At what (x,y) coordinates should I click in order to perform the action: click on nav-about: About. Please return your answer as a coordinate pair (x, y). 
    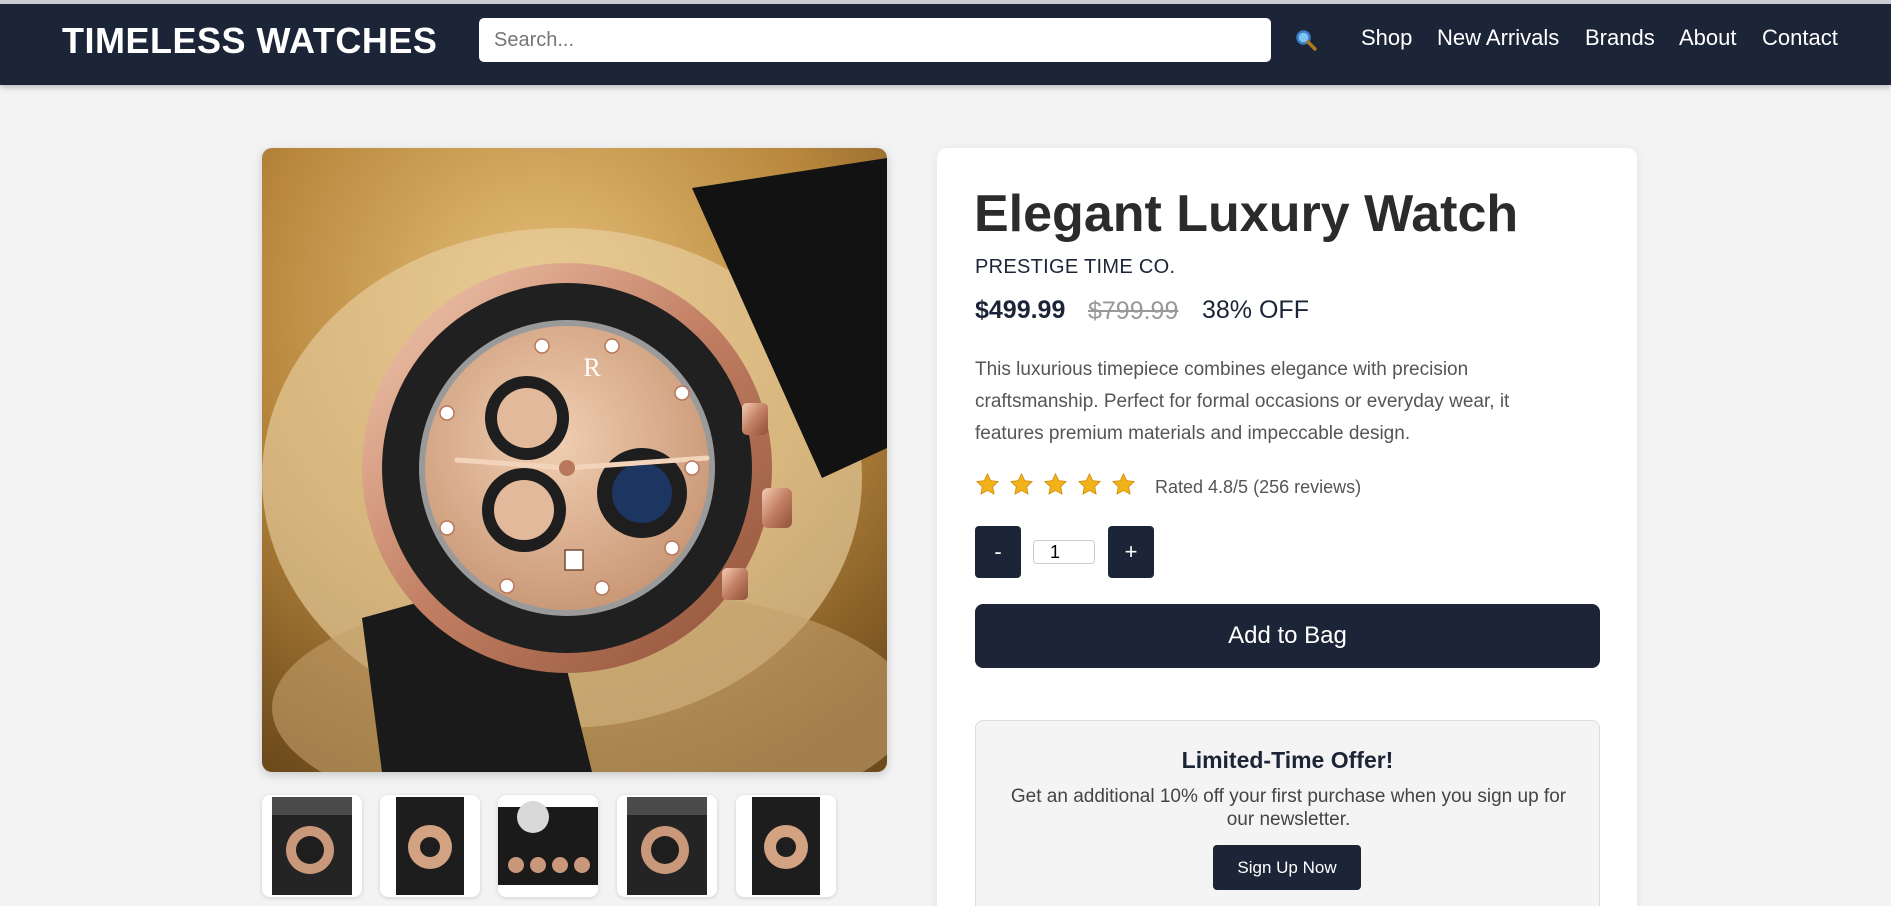
    Looking at the image, I should click on (1708, 38).